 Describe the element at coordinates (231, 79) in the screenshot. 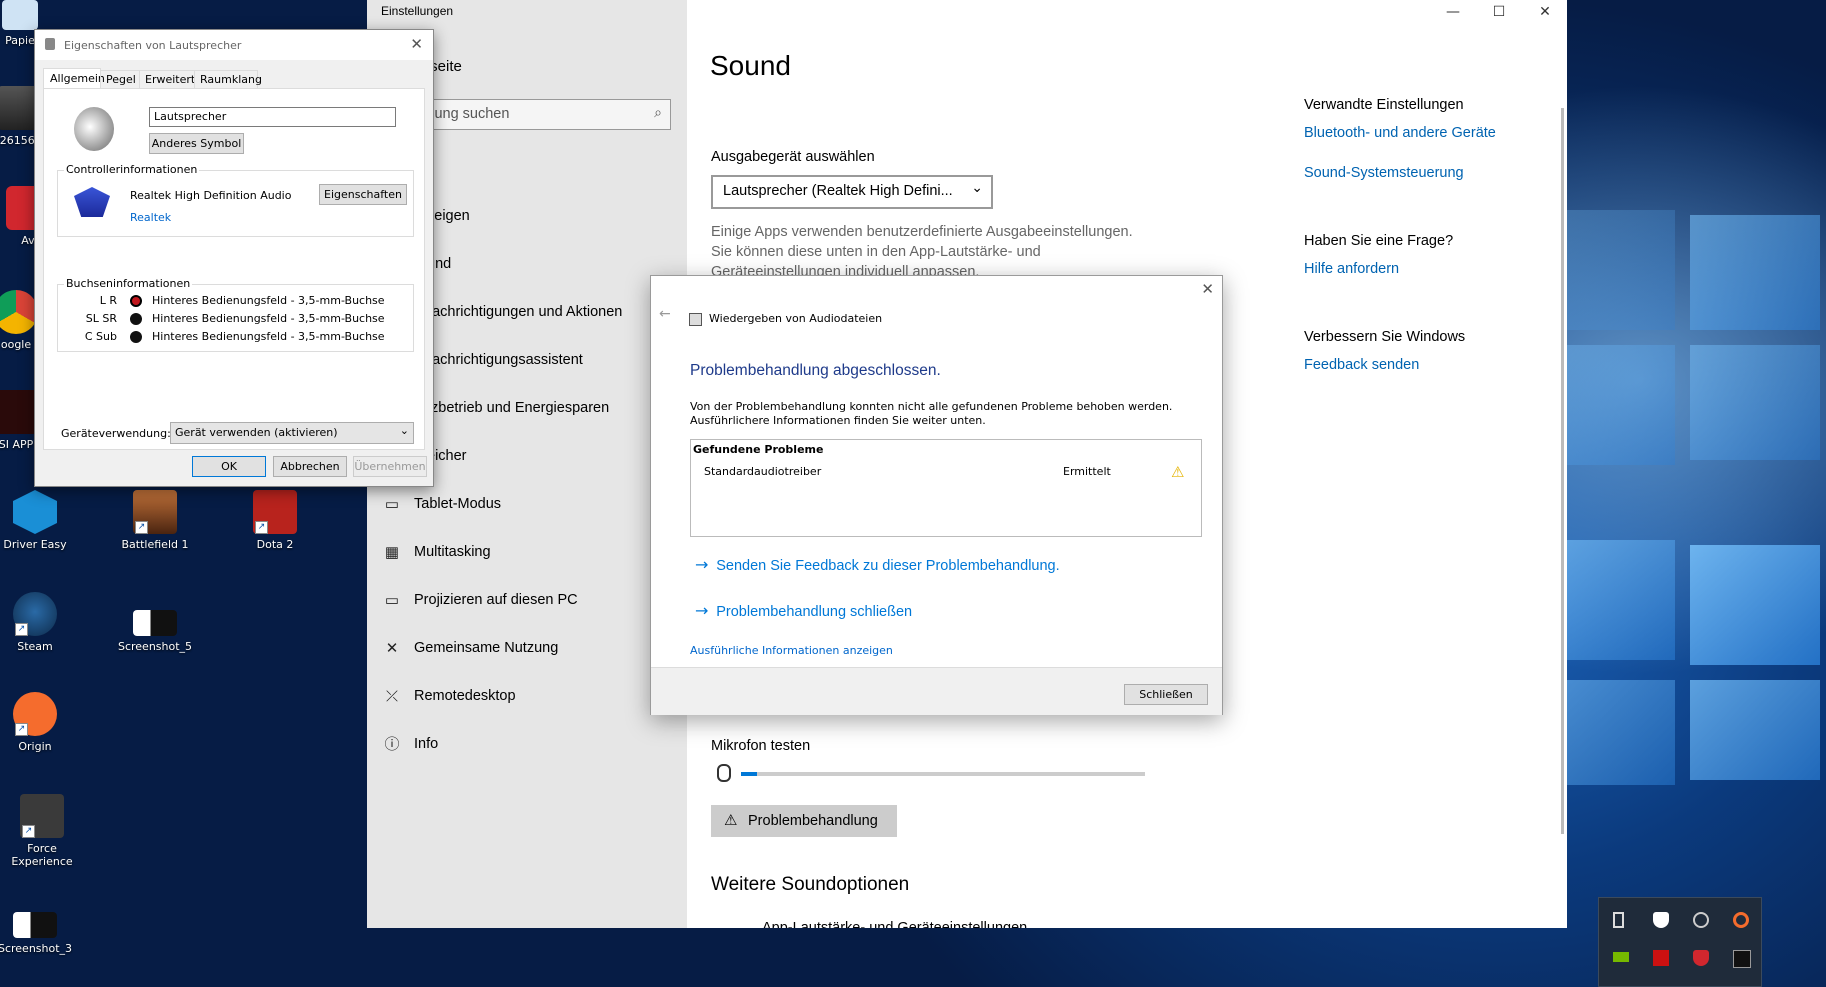

I see `tab-label: Raumklang` at that location.